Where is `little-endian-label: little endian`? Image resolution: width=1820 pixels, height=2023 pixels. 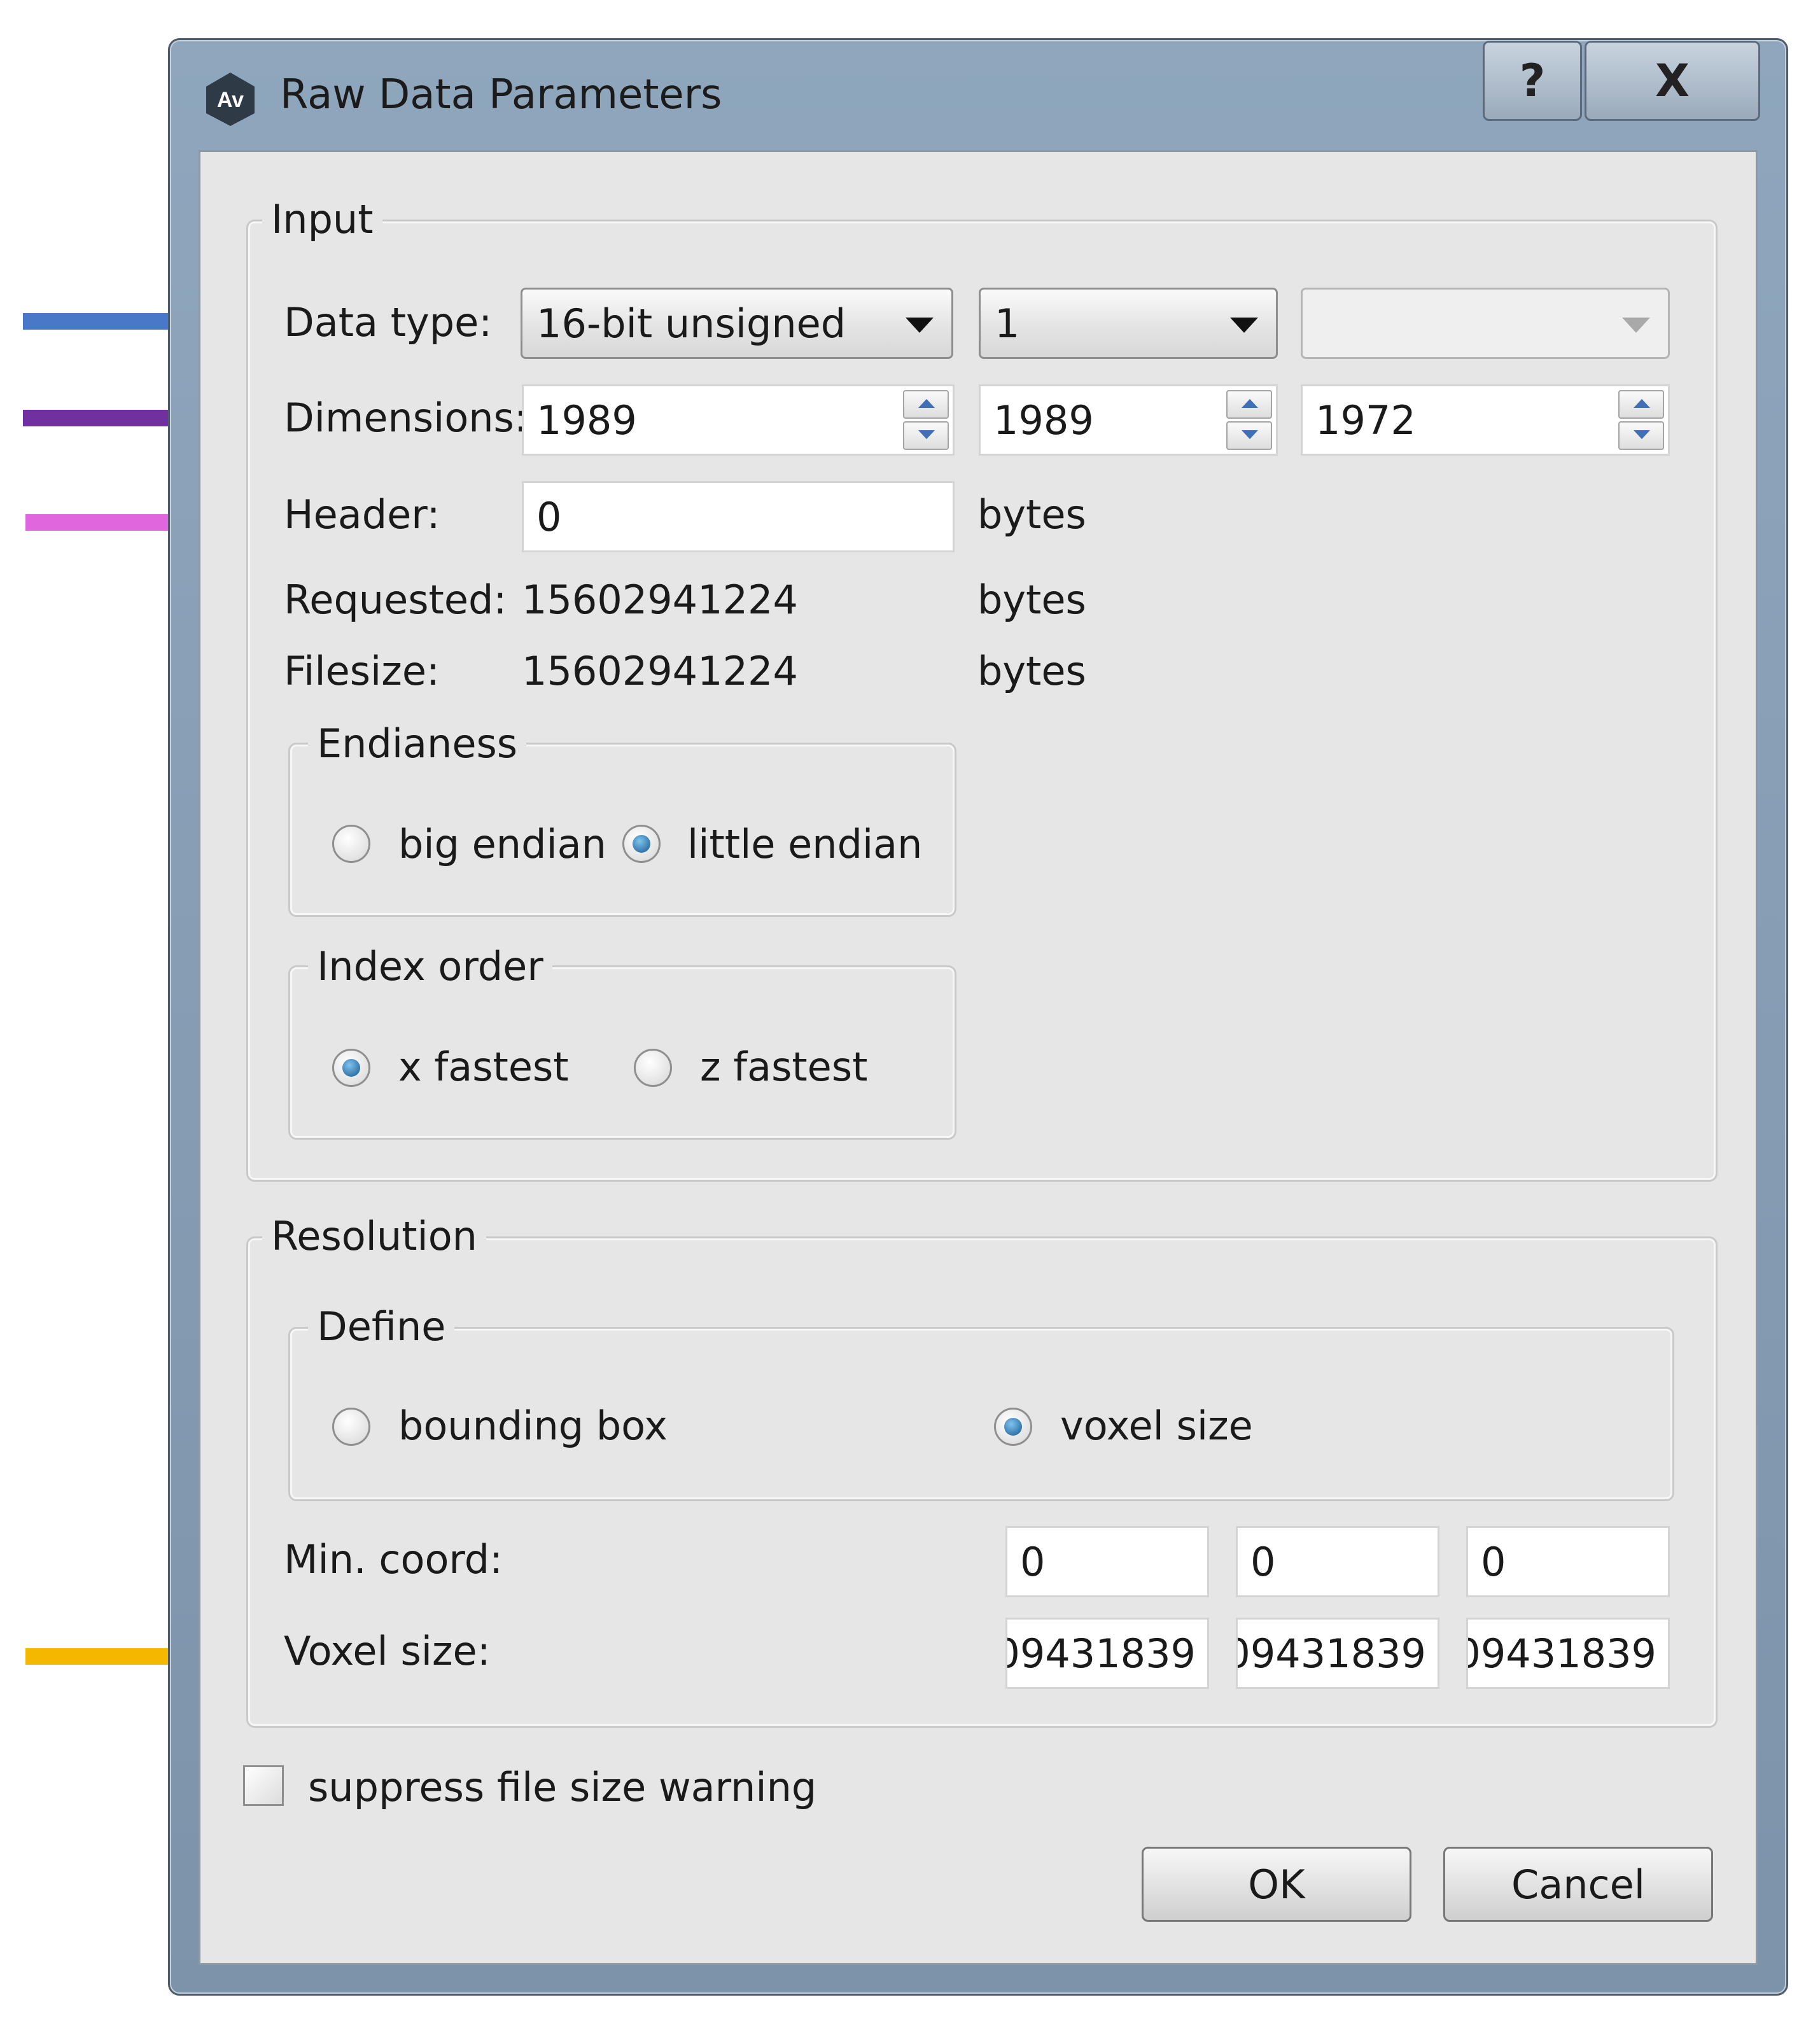 little-endian-label: little endian is located at coordinates (804, 844).